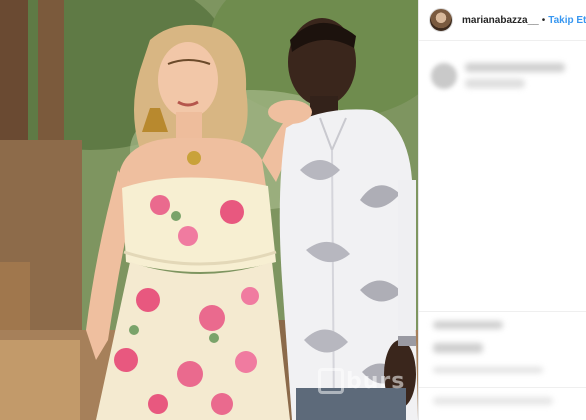  I want to click on follow-button: Takip Et, so click(567, 20).